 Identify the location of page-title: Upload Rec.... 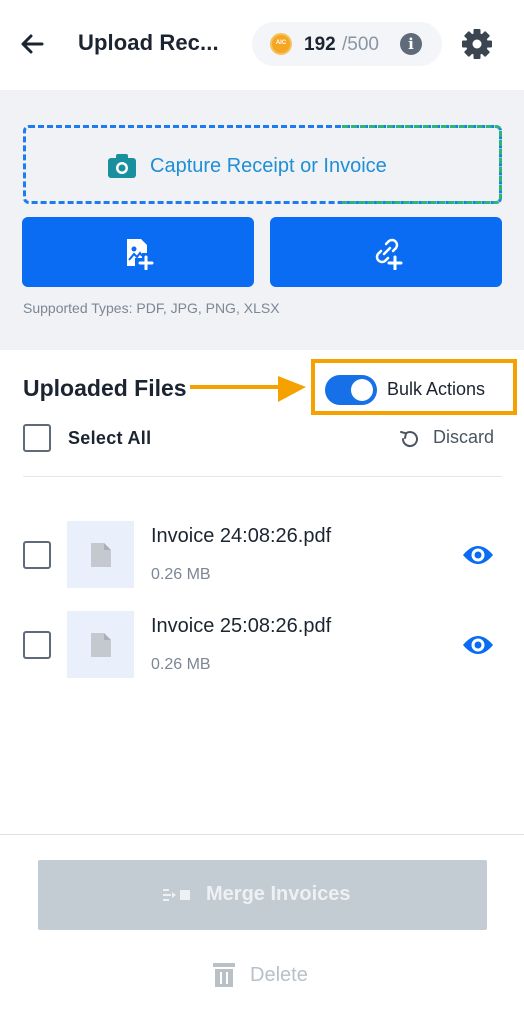
(148, 42).